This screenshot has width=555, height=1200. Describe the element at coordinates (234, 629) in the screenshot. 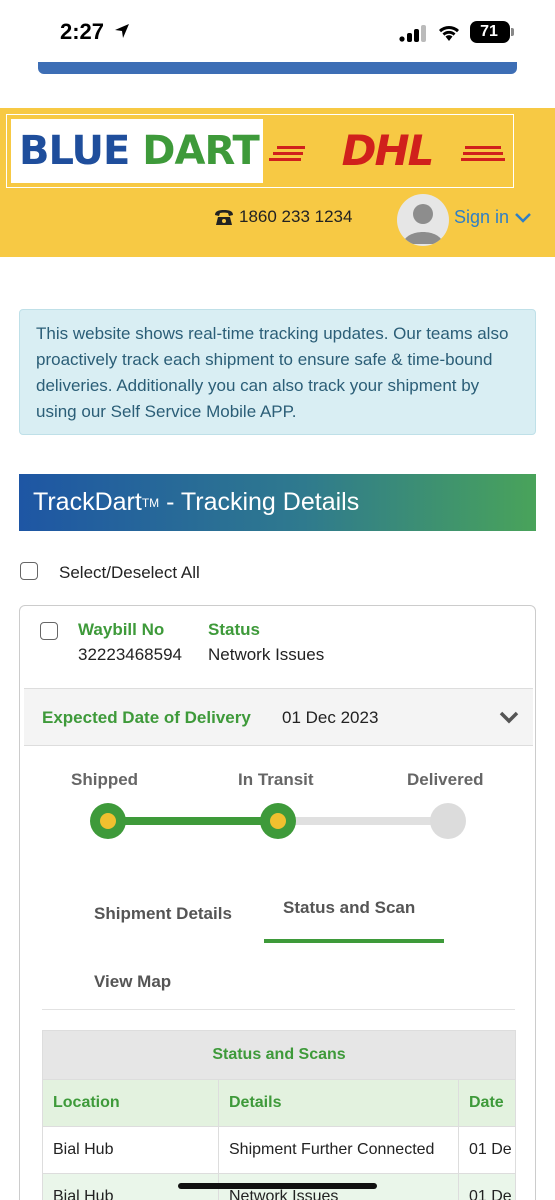

I see `status-label: Status` at that location.